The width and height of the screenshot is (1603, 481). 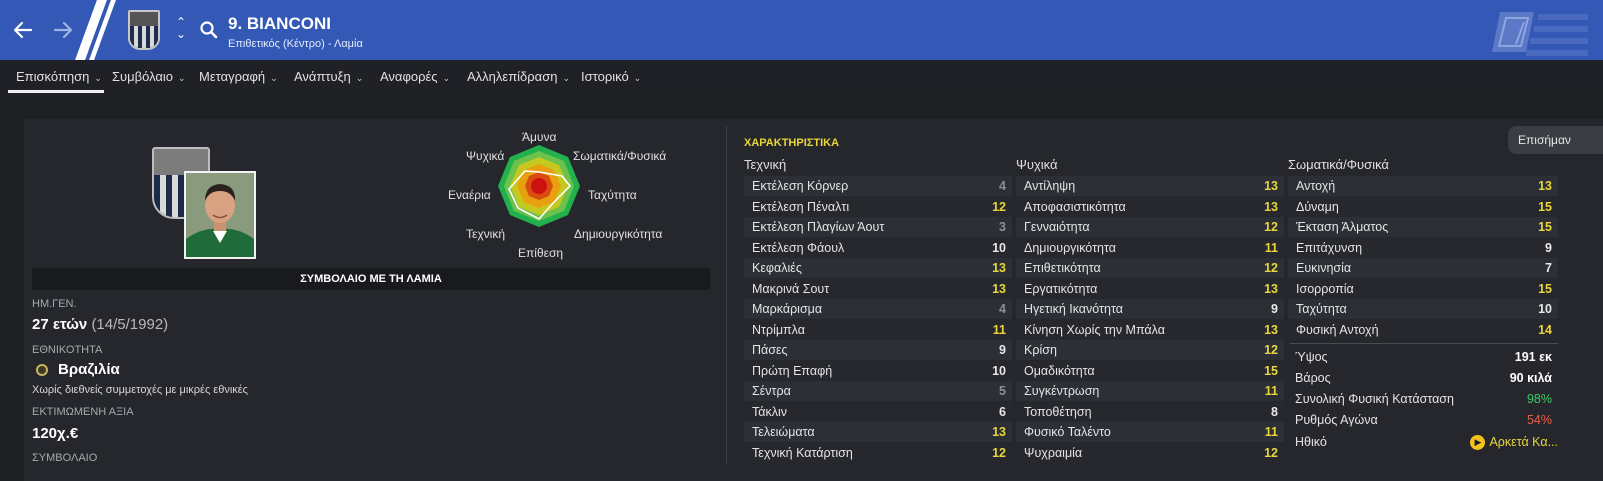 I want to click on attribute-row: Ντρίμπλα 11, so click(x=878, y=329).